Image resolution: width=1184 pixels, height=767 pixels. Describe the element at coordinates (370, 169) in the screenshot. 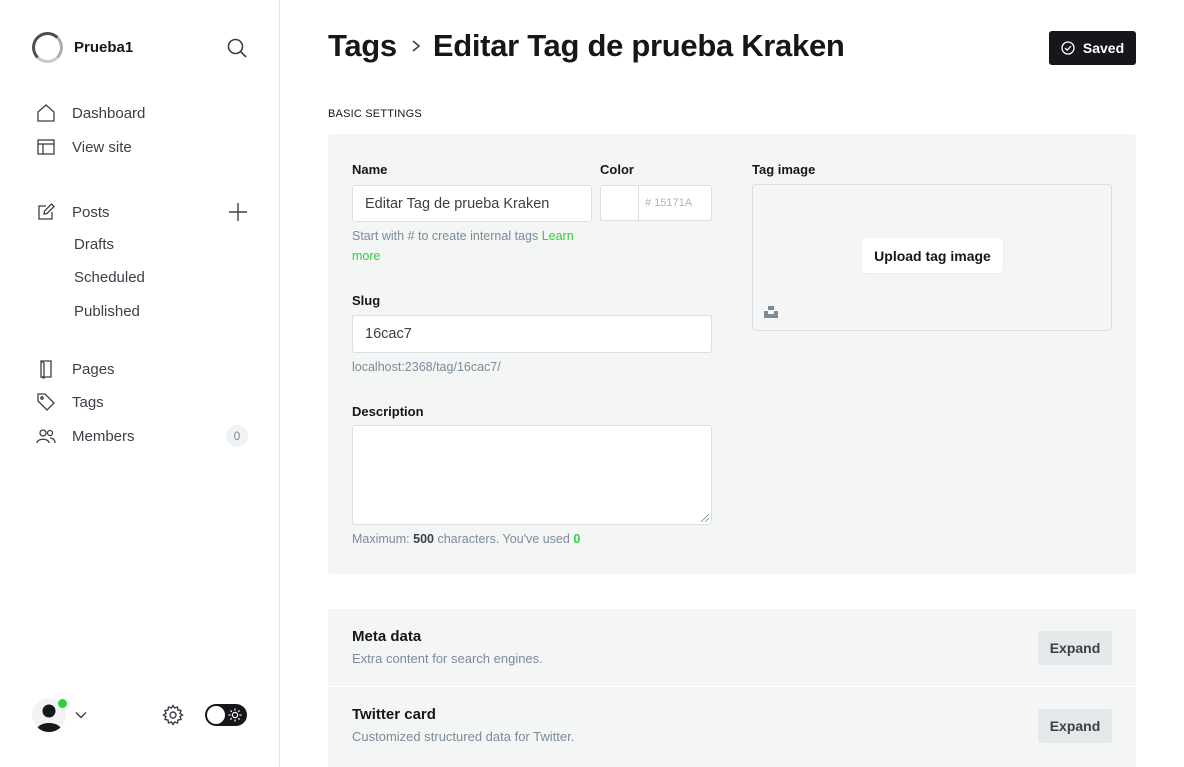

I see `name-label: Name` at that location.